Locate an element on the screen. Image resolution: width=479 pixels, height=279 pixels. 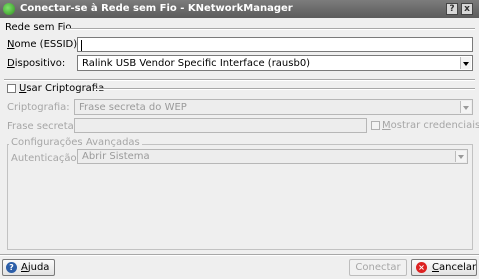
help-button: ? Ajuda is located at coordinates (28, 267).